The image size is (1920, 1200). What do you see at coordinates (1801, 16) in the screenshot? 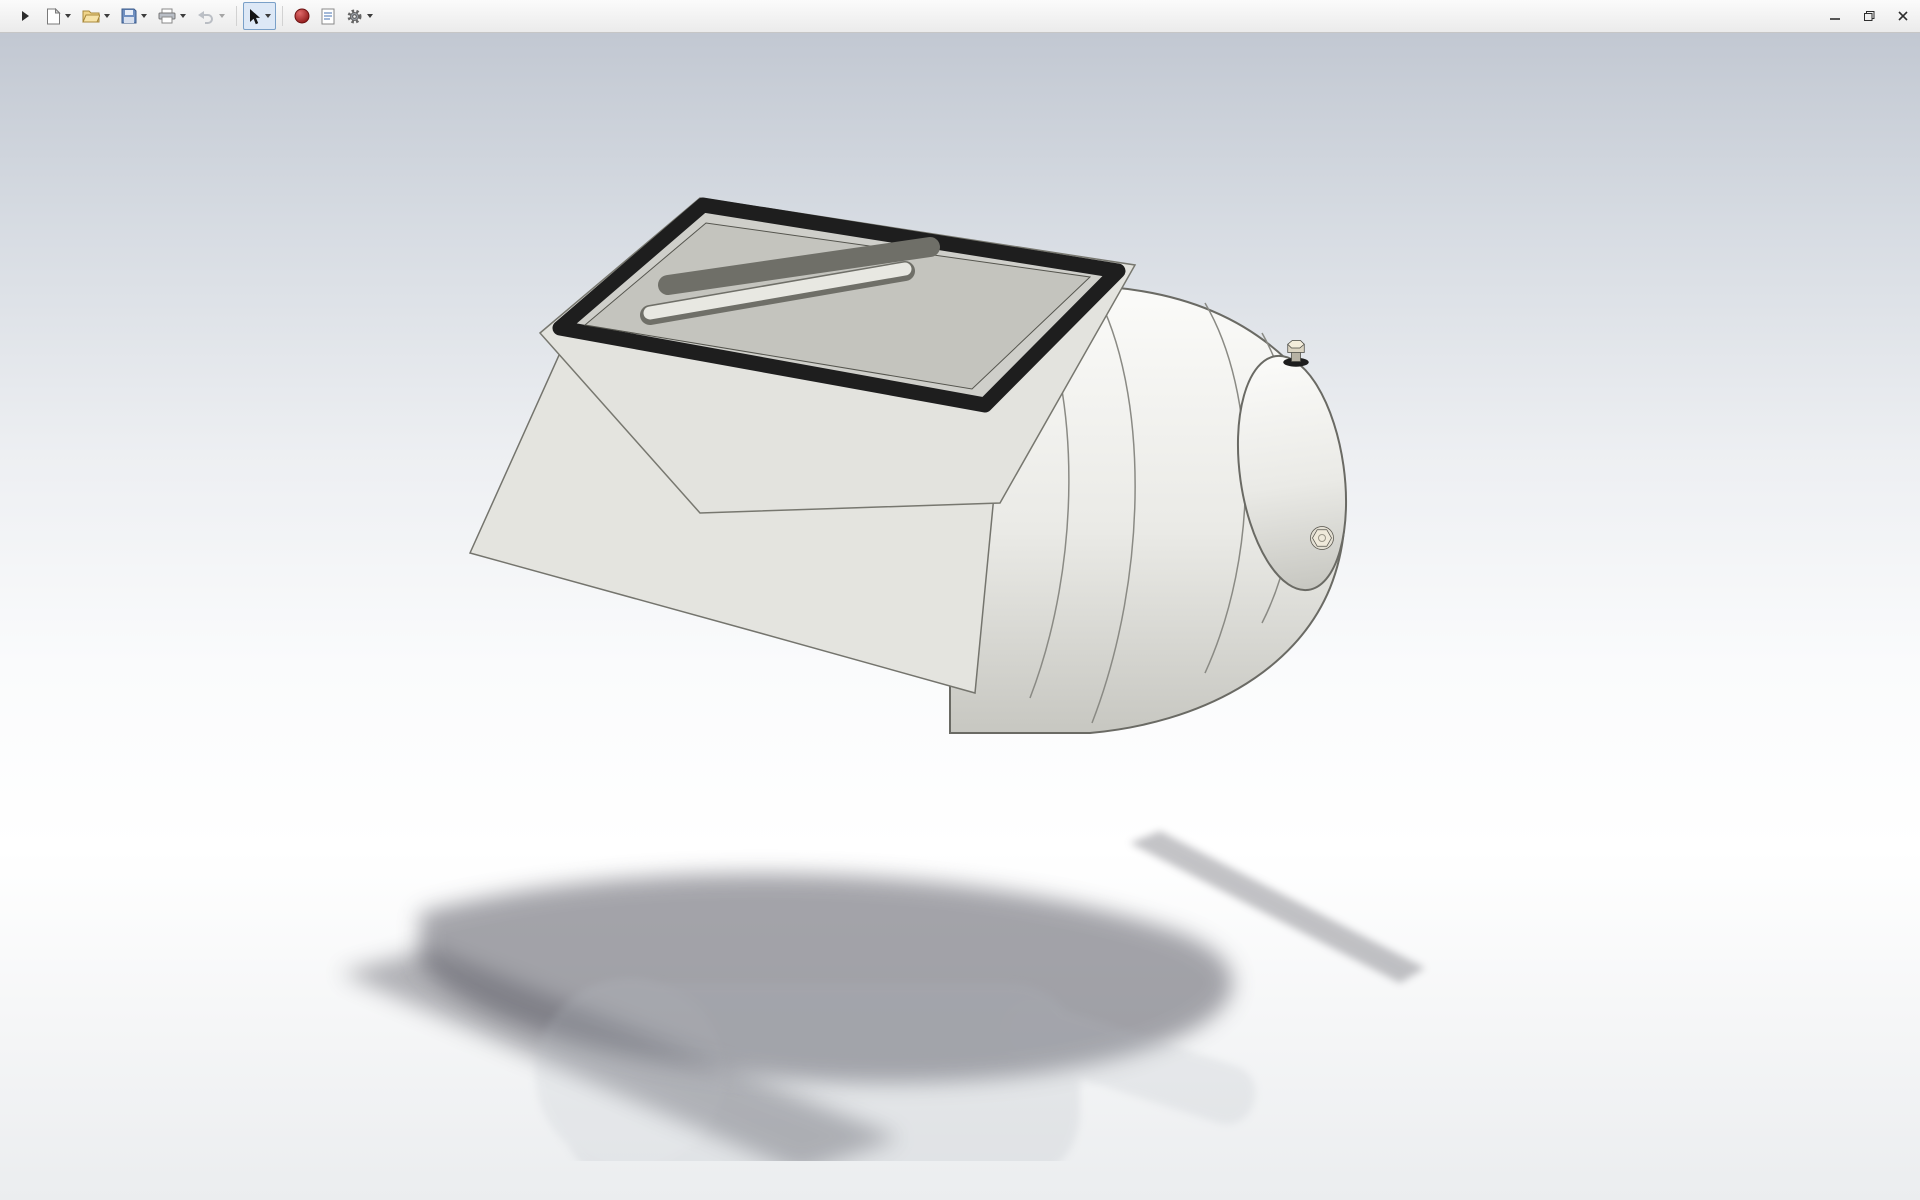
I see `help-button` at bounding box center [1801, 16].